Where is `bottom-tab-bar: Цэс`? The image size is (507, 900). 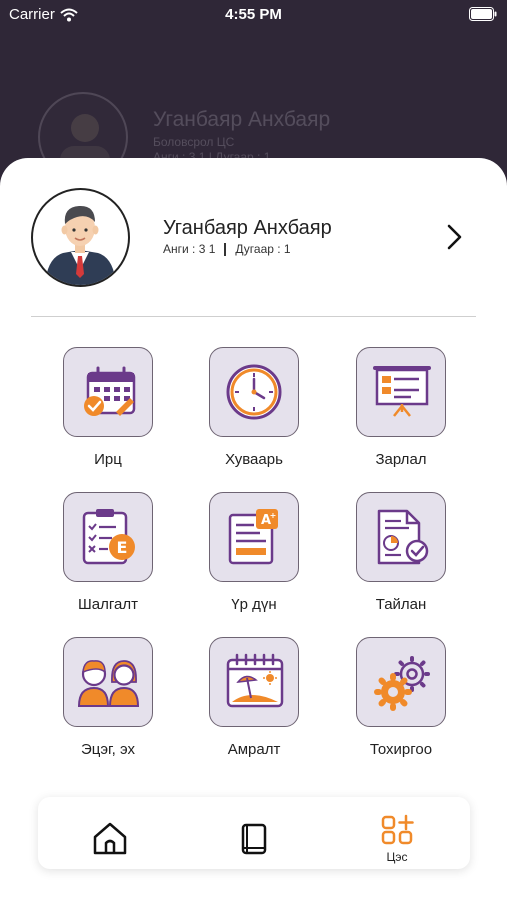 bottom-tab-bar: Цэс is located at coordinates (254, 833).